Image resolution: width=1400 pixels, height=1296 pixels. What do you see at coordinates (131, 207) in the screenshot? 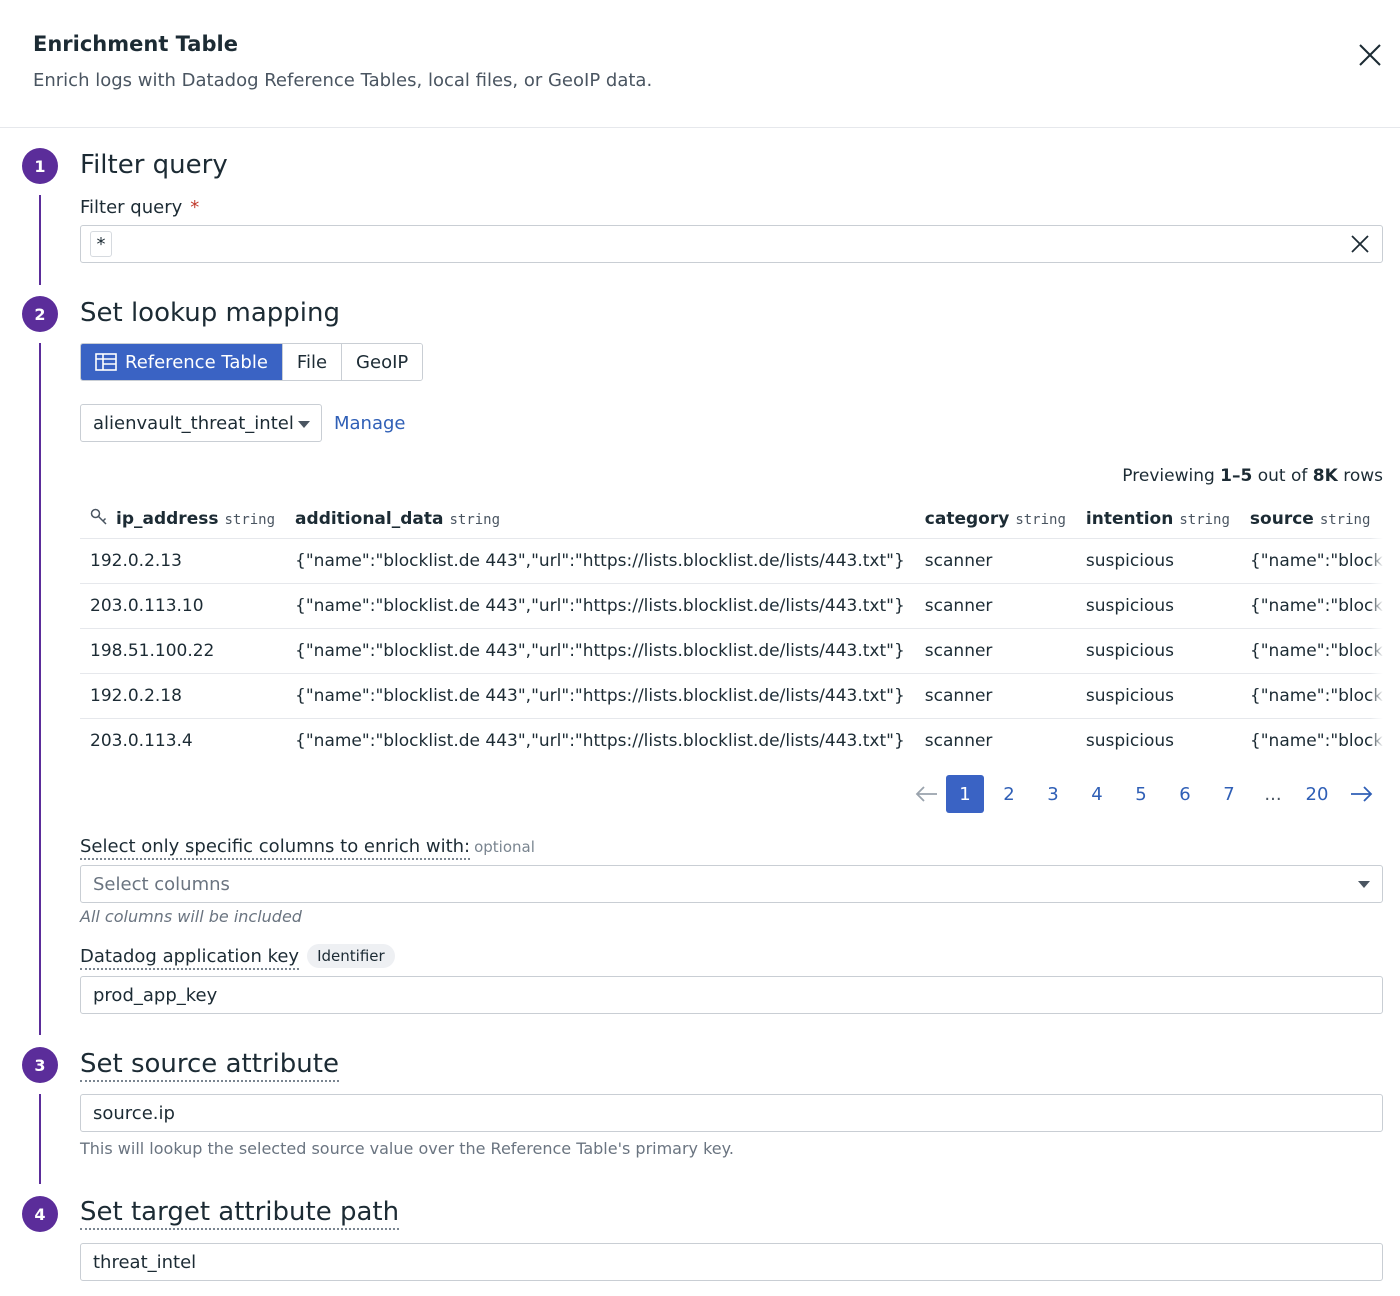
I see `filter-query-label-text: Filter query` at bounding box center [131, 207].